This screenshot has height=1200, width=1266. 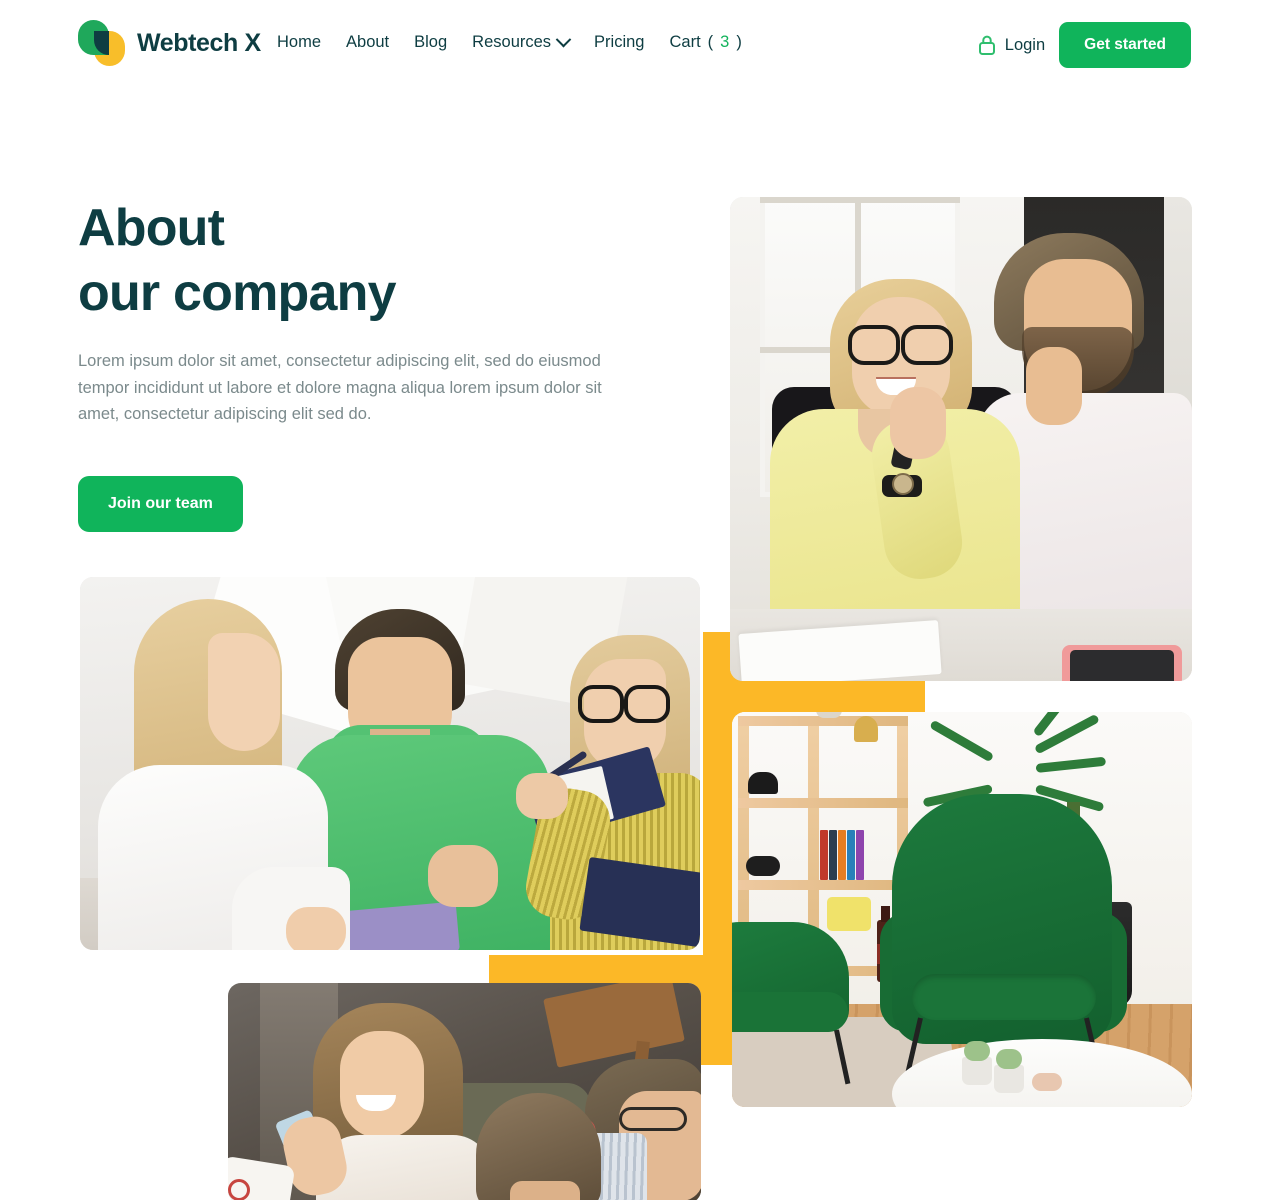 I want to click on nav-item-about: About, so click(x=367, y=42).